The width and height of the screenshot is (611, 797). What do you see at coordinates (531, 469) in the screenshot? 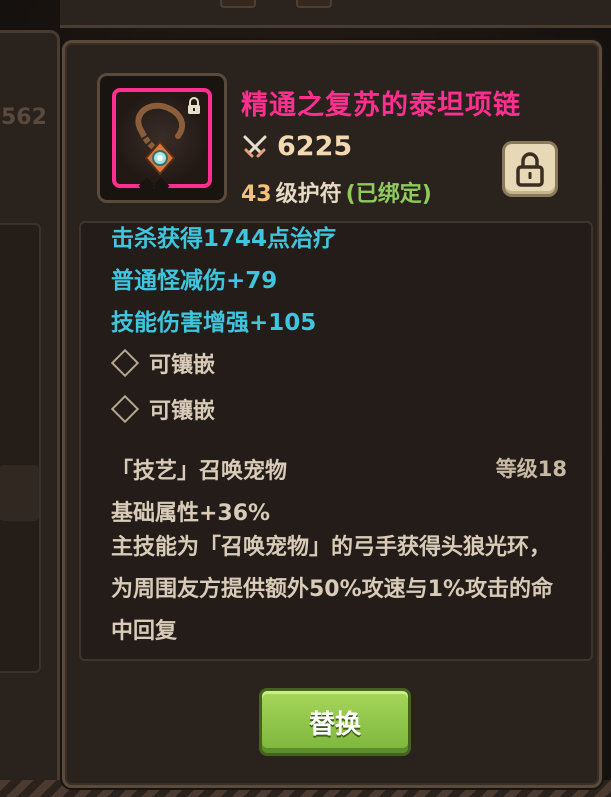
I see `skill-level: 等级18` at bounding box center [531, 469].